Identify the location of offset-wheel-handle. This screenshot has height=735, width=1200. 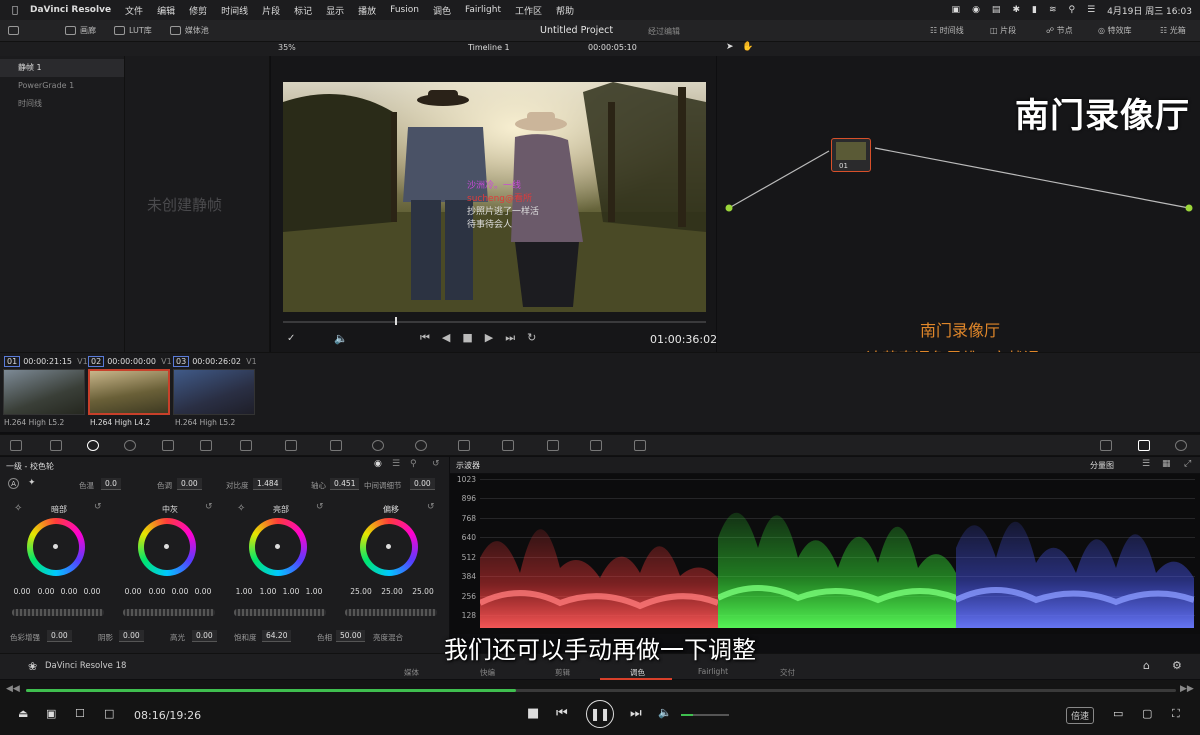
(388, 546).